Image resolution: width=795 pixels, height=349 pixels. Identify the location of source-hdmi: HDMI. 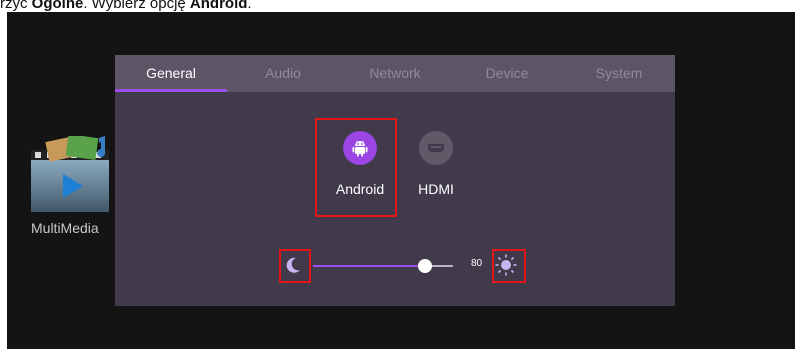
(436, 164).